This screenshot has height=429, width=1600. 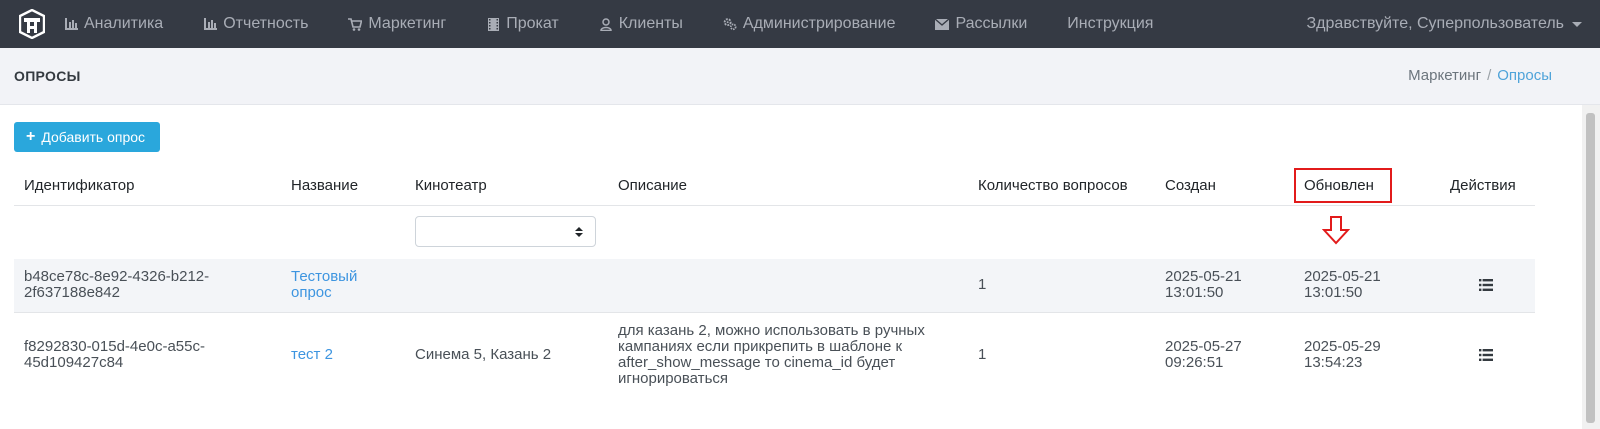 What do you see at coordinates (532, 23) in the screenshot?
I see `nav-label: Прокат` at bounding box center [532, 23].